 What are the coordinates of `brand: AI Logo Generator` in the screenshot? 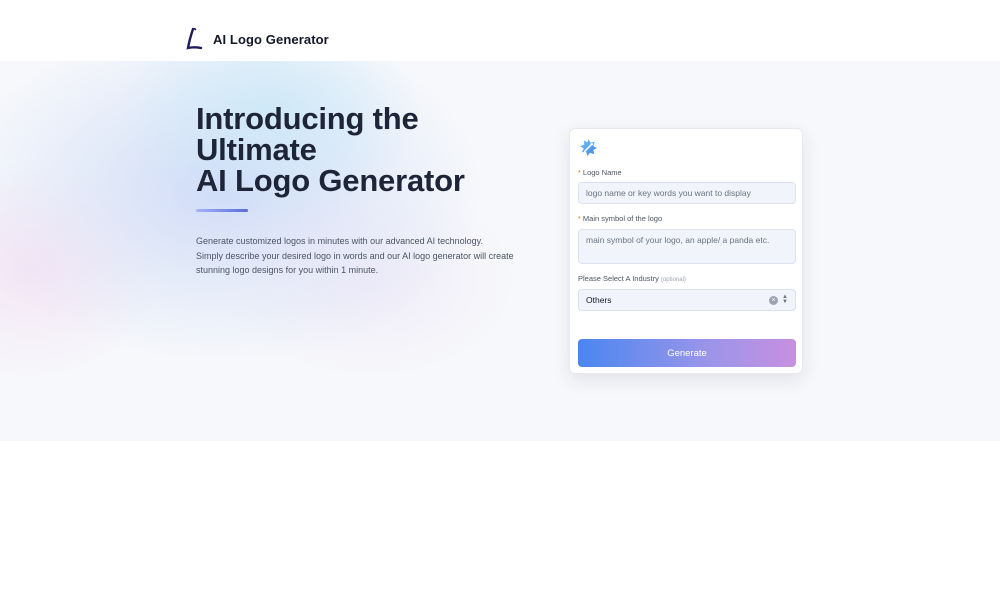 It's located at (257, 39).